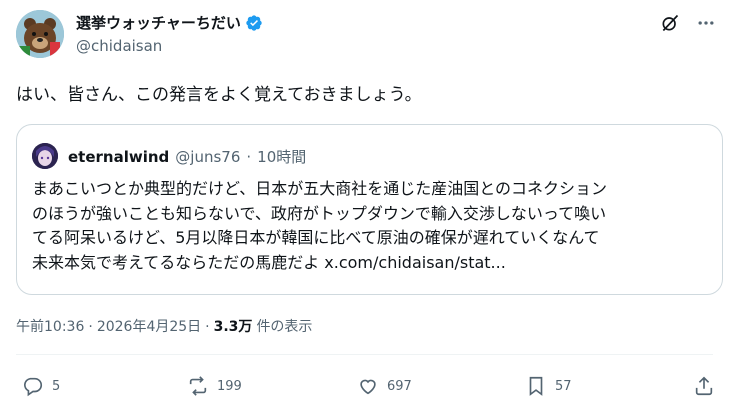  What do you see at coordinates (319, 213) in the screenshot?
I see `quoted-text-line: のほうが強いことも知らないで、政府がトップダウンで輸入交渉しないって喚い` at bounding box center [319, 213].